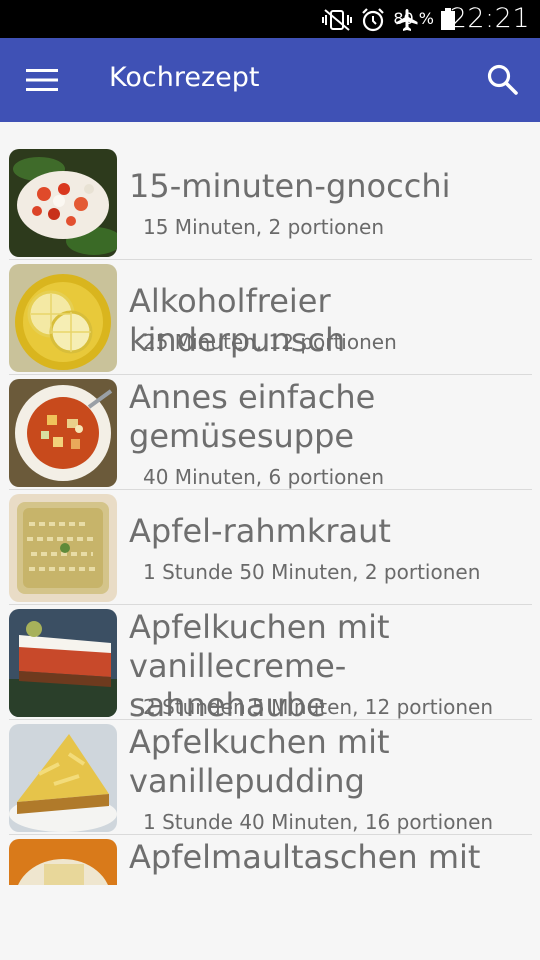 Image resolution: width=540 pixels, height=960 pixels. Describe the element at coordinates (270, 922) in the screenshot. I see `empty-space` at that location.